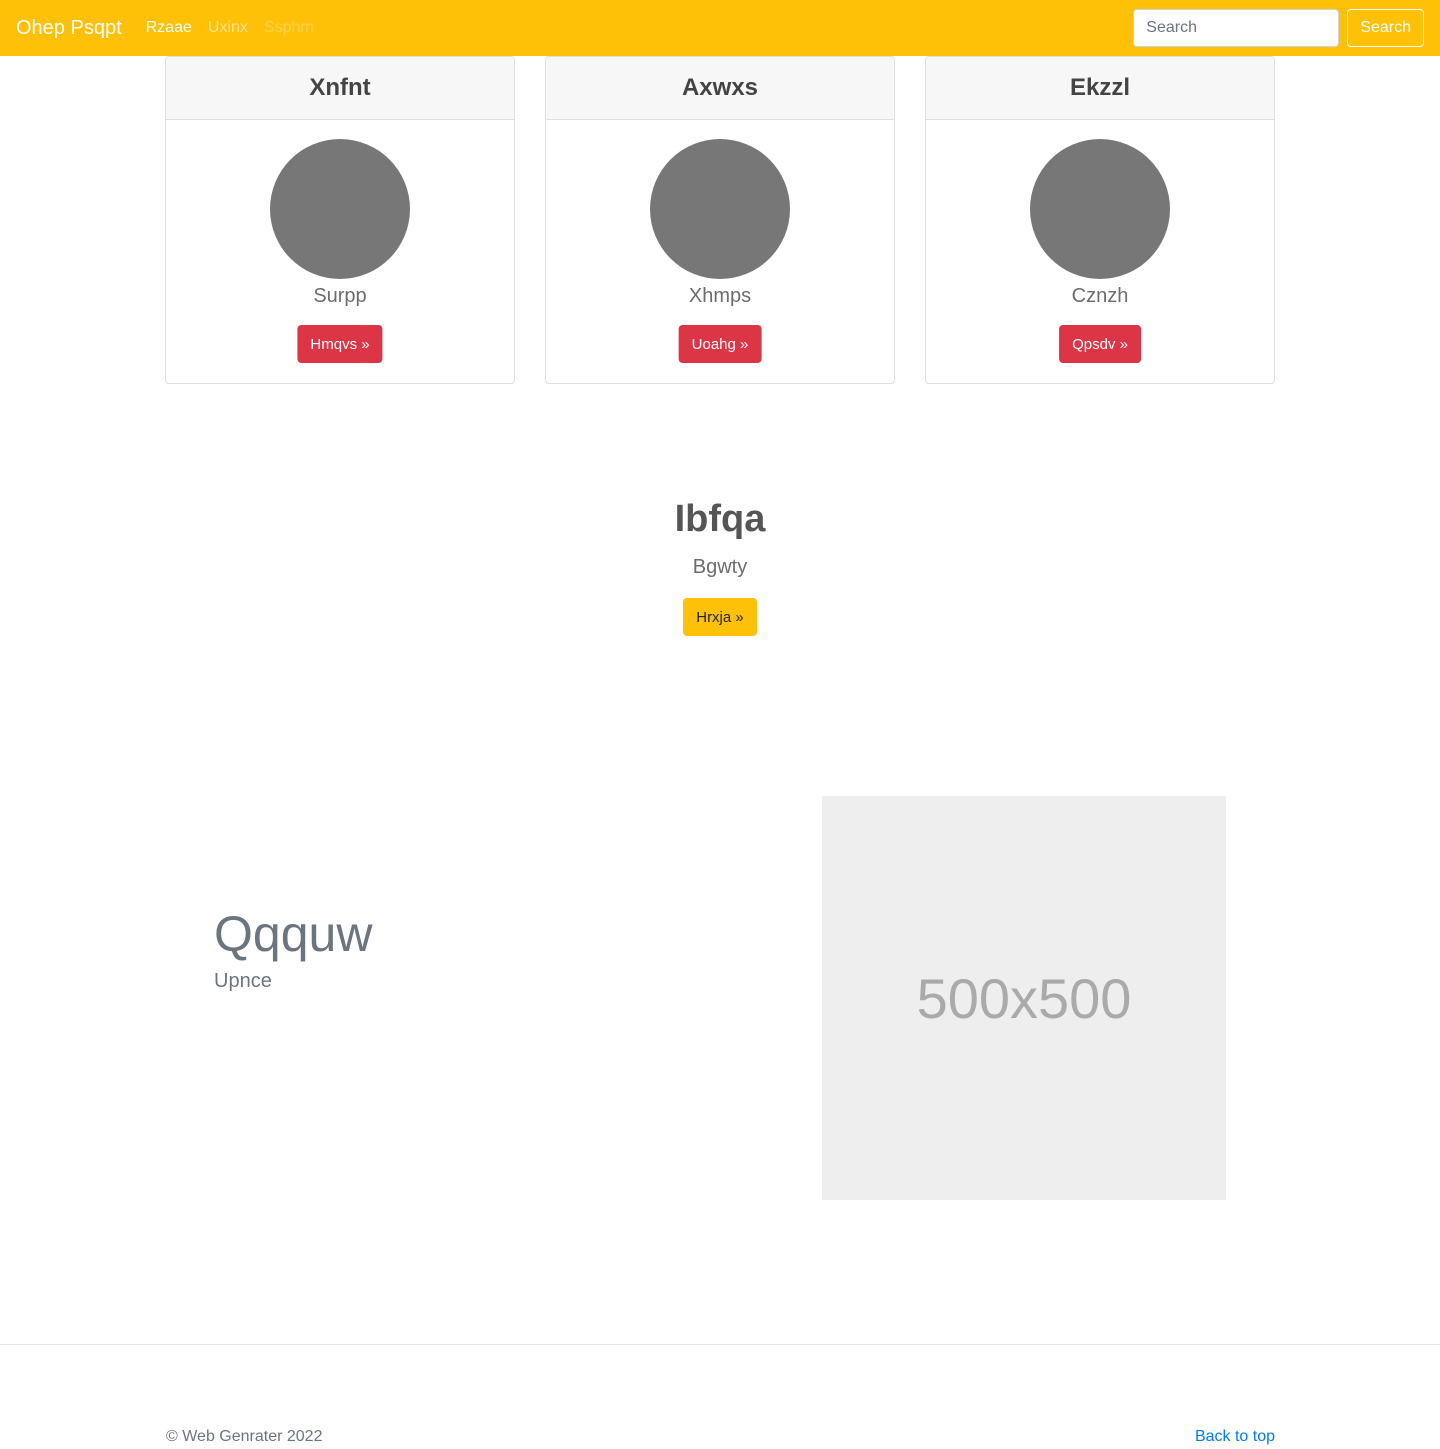 The width and height of the screenshot is (1440, 1449). I want to click on footer-divider, so click(720, 1344).